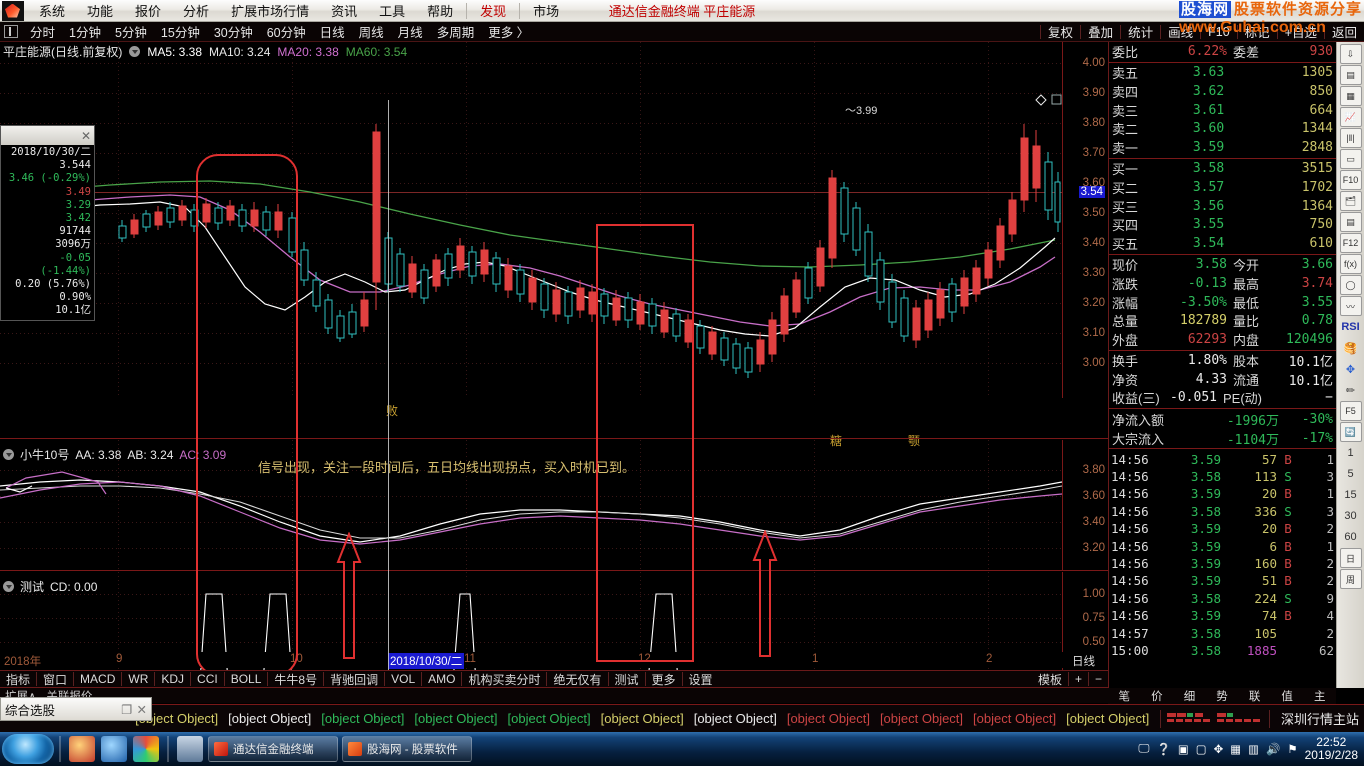 Image resolution: width=1364 pixels, height=766 pixels. I want to click on candle-icon: |‖|, so click(1350, 138).